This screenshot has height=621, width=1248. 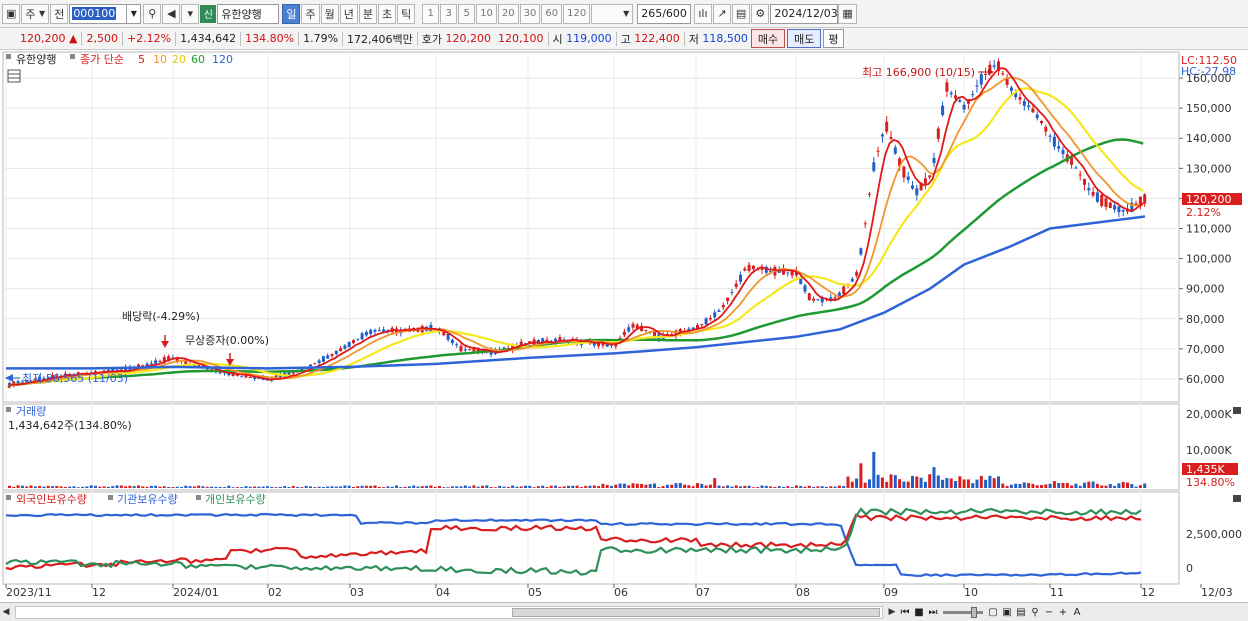 I want to click on legend-ma5: 5, so click(x=141, y=59).